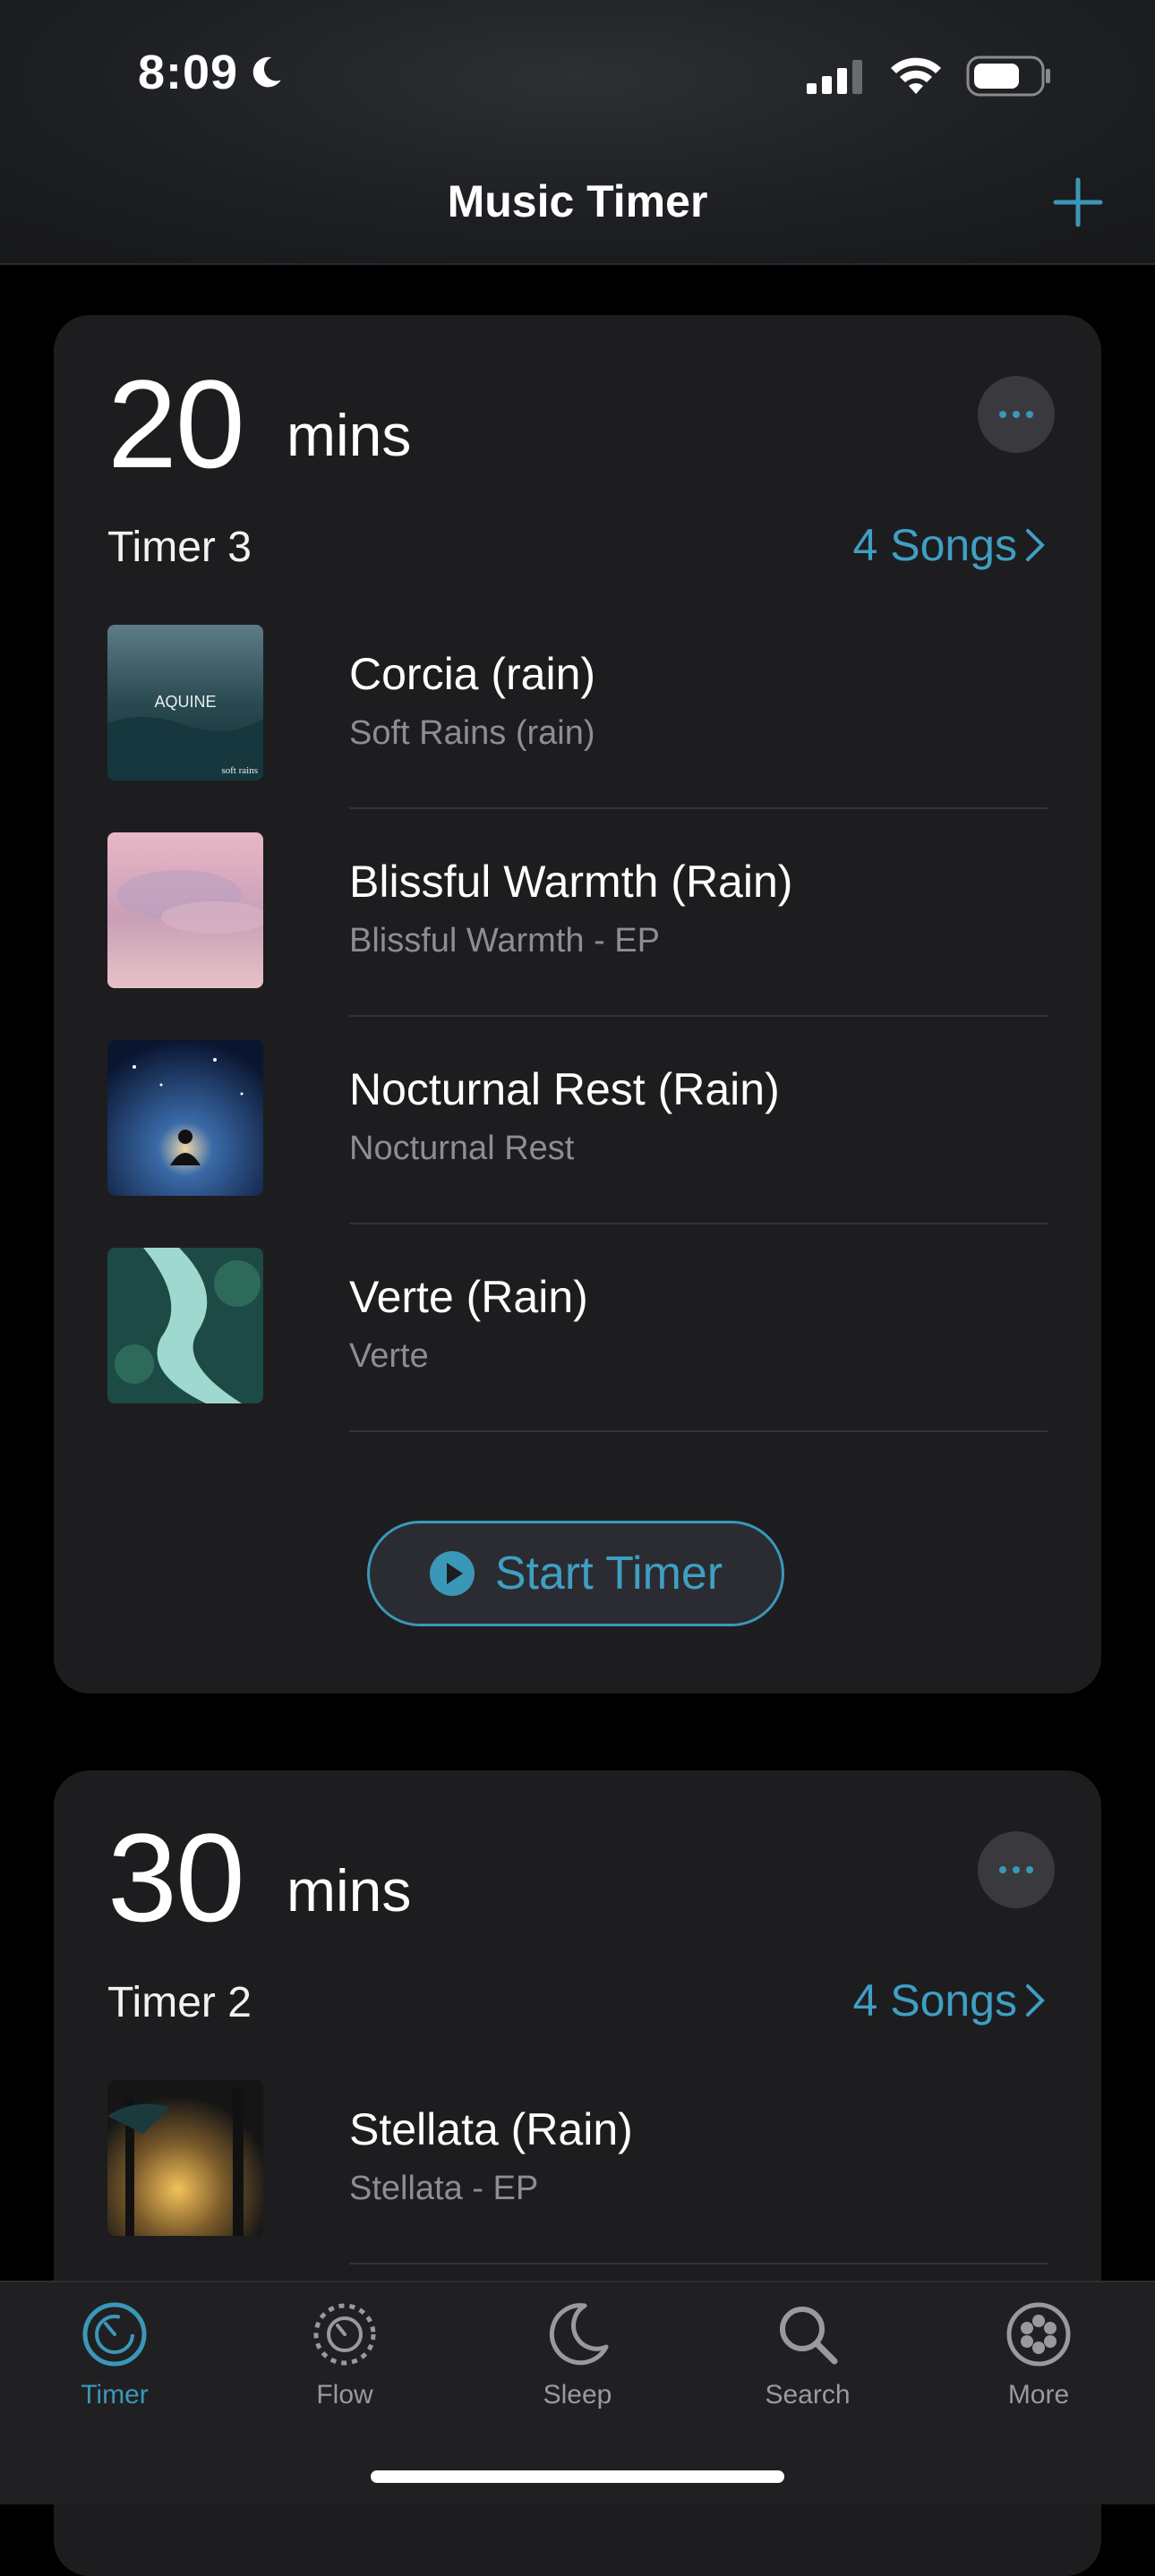 The width and height of the screenshot is (1155, 2576). What do you see at coordinates (577, 1144) in the screenshot?
I see `song-row: Nocturnal Rest (Rain) Nocturnal Rest` at bounding box center [577, 1144].